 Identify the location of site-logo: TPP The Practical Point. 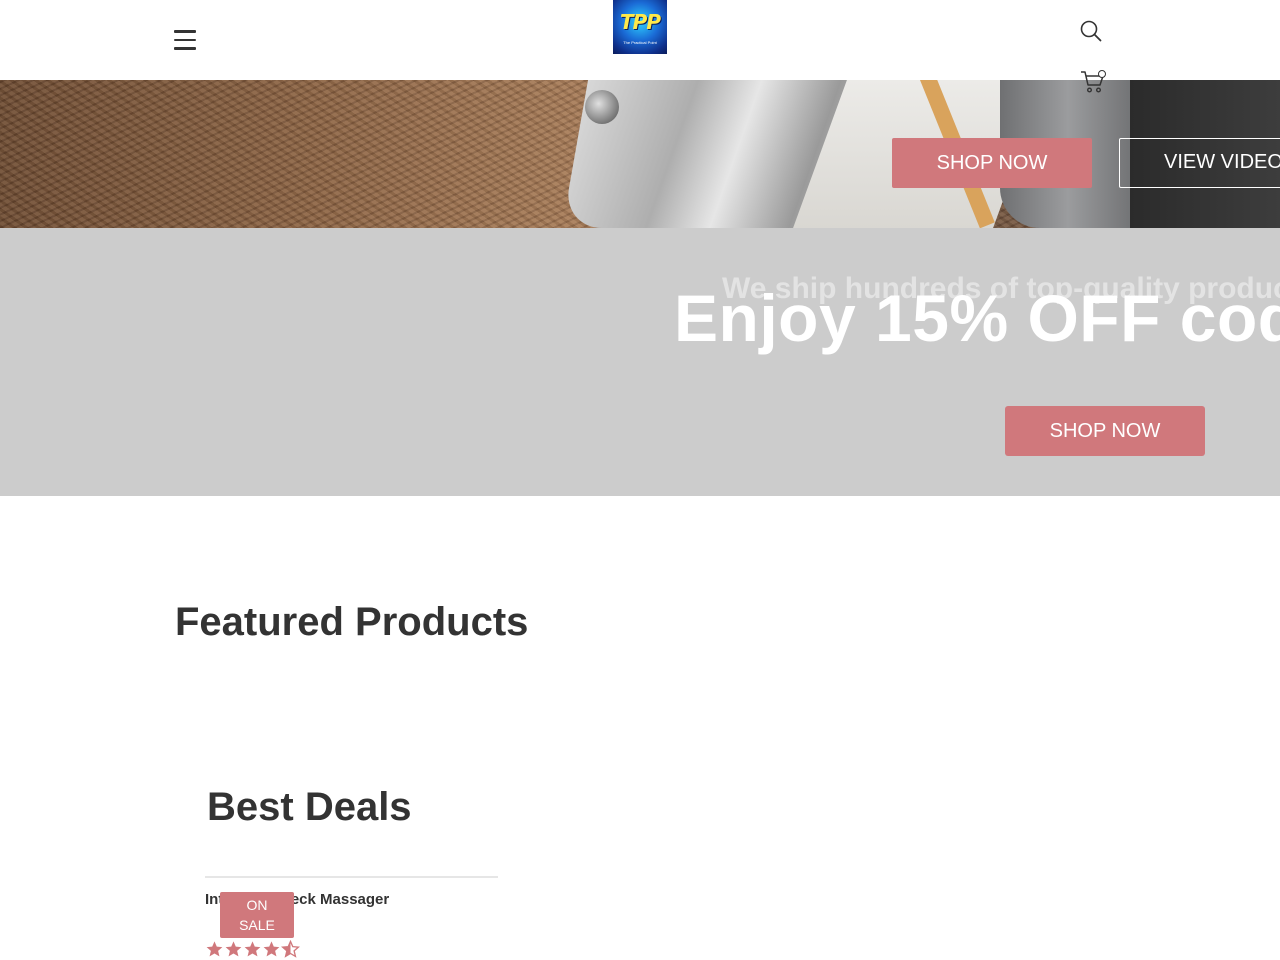
(640, 27).